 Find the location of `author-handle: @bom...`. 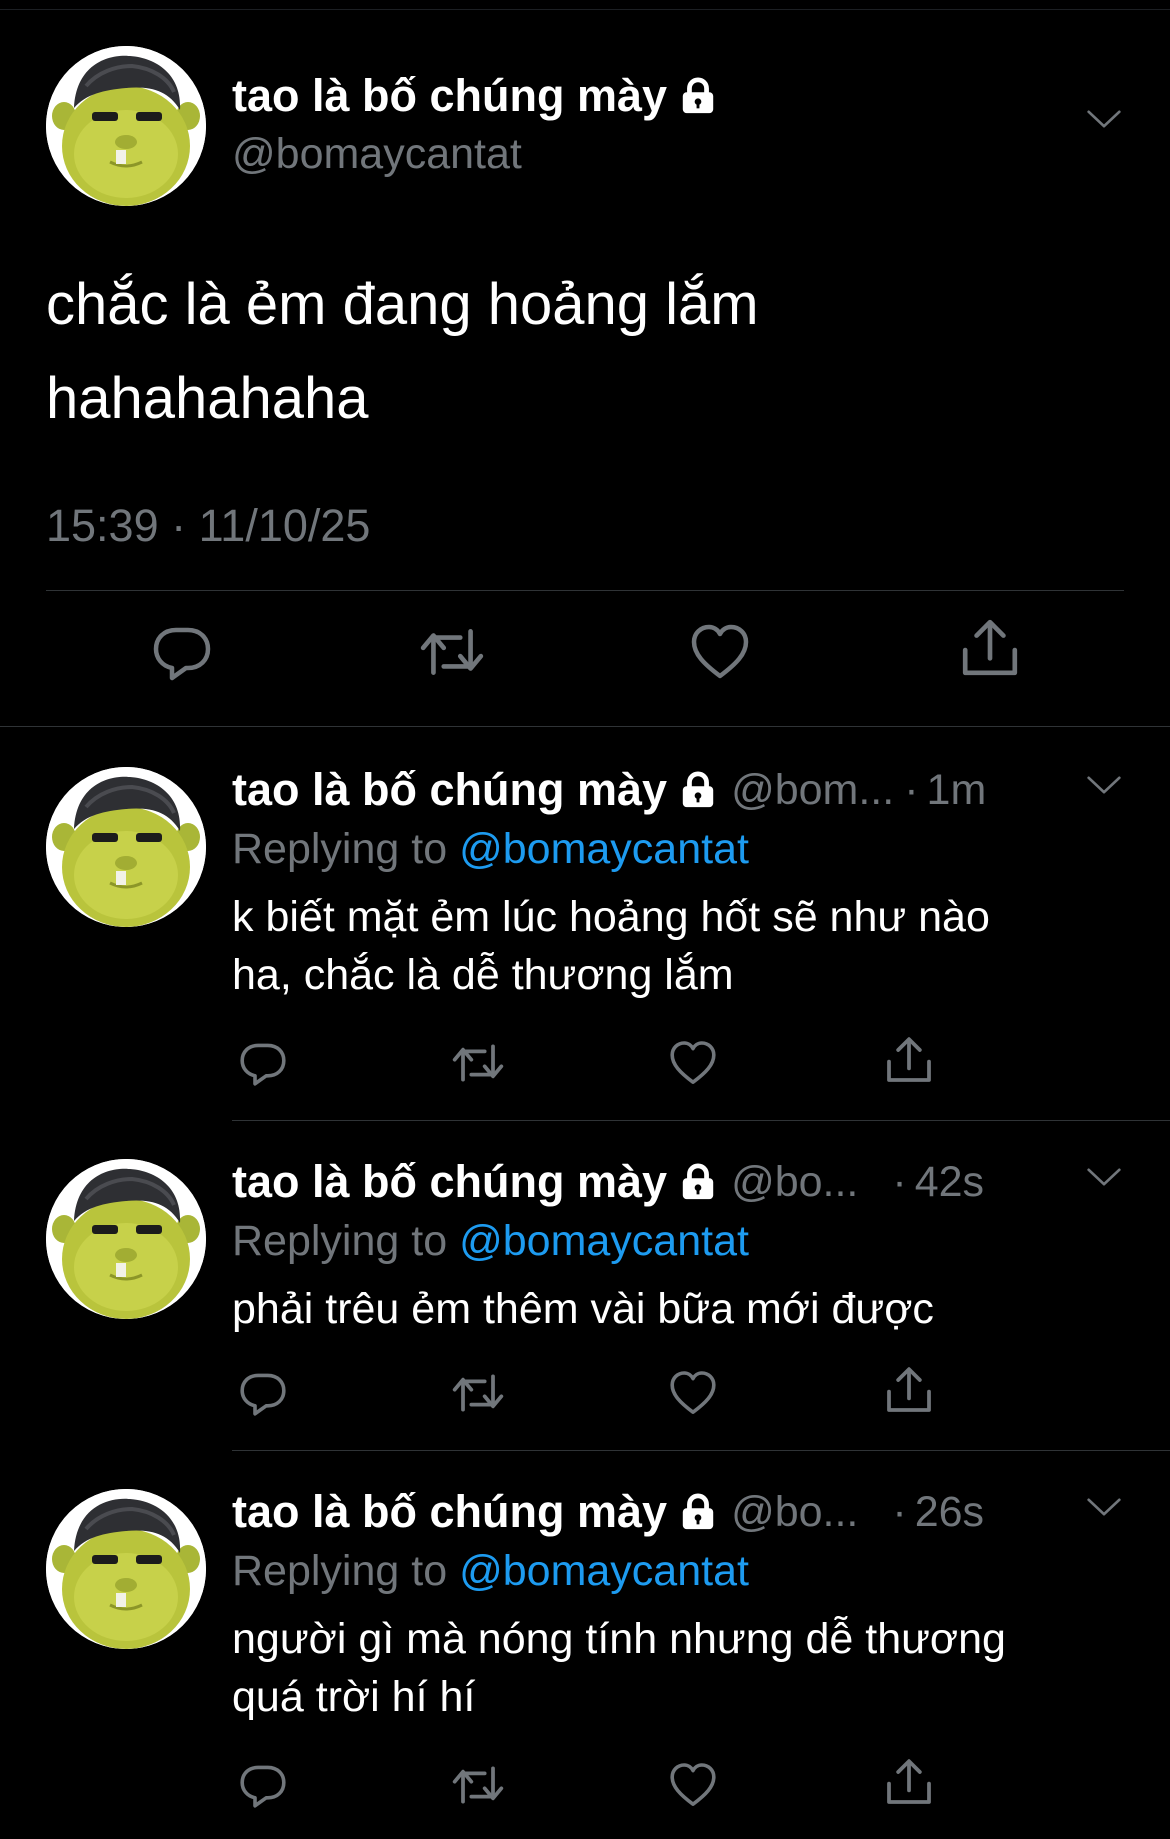

author-handle: @bom... is located at coordinates (812, 790).